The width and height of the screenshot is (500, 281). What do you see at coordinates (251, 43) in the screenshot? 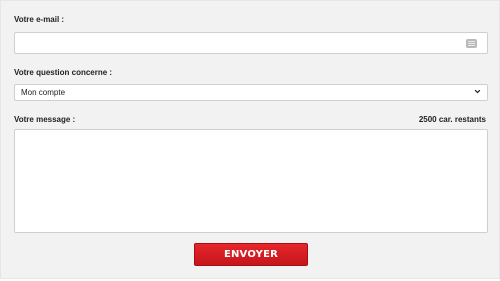
I see `email-field` at bounding box center [251, 43].